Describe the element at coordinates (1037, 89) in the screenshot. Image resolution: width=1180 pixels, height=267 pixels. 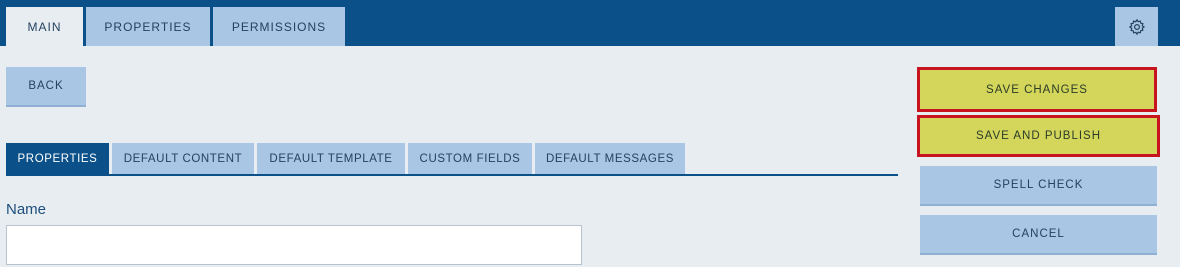
I see `save-changes-button: SAVE CHANGES` at that location.